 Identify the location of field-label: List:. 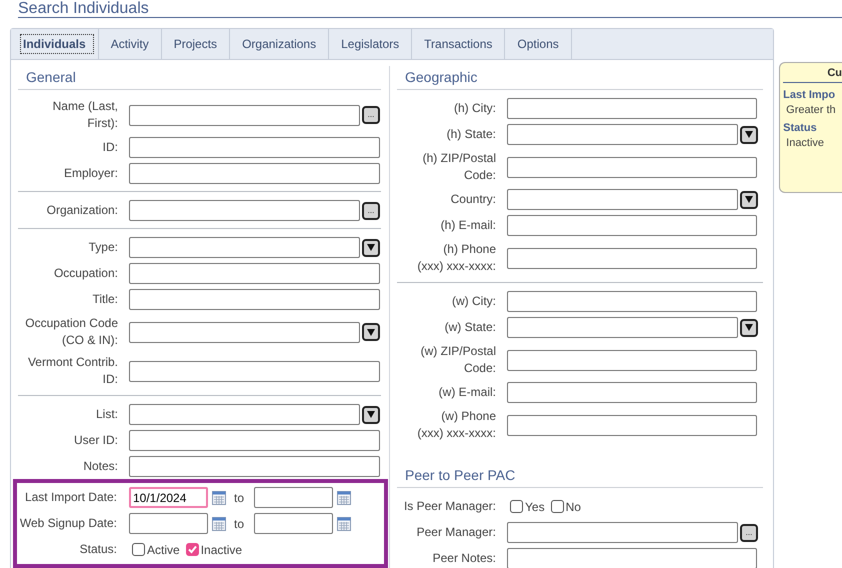
(107, 414).